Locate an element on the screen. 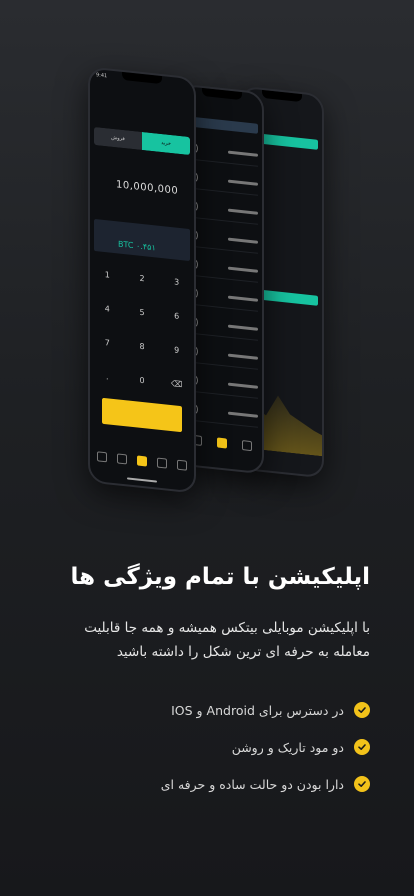  tab-sell: فروش is located at coordinates (118, 138).